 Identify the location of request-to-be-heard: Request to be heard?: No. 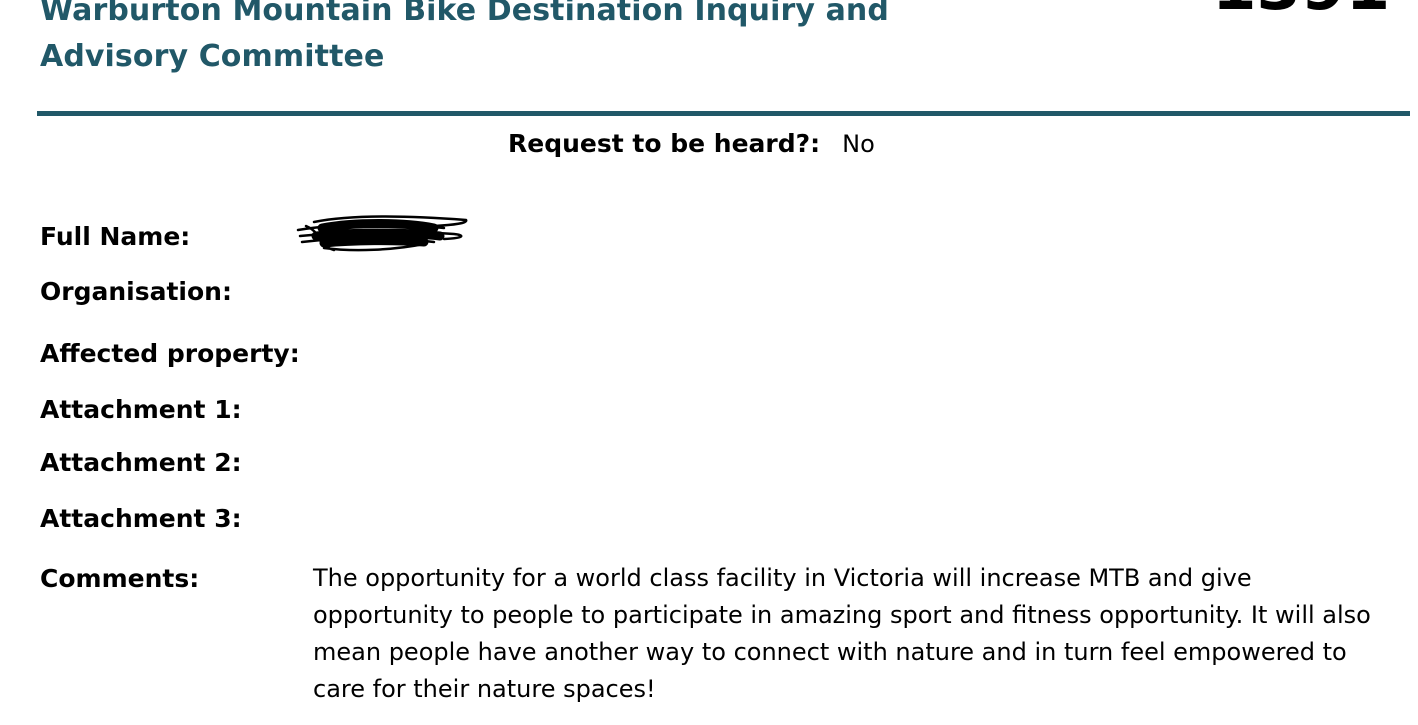
(691, 145).